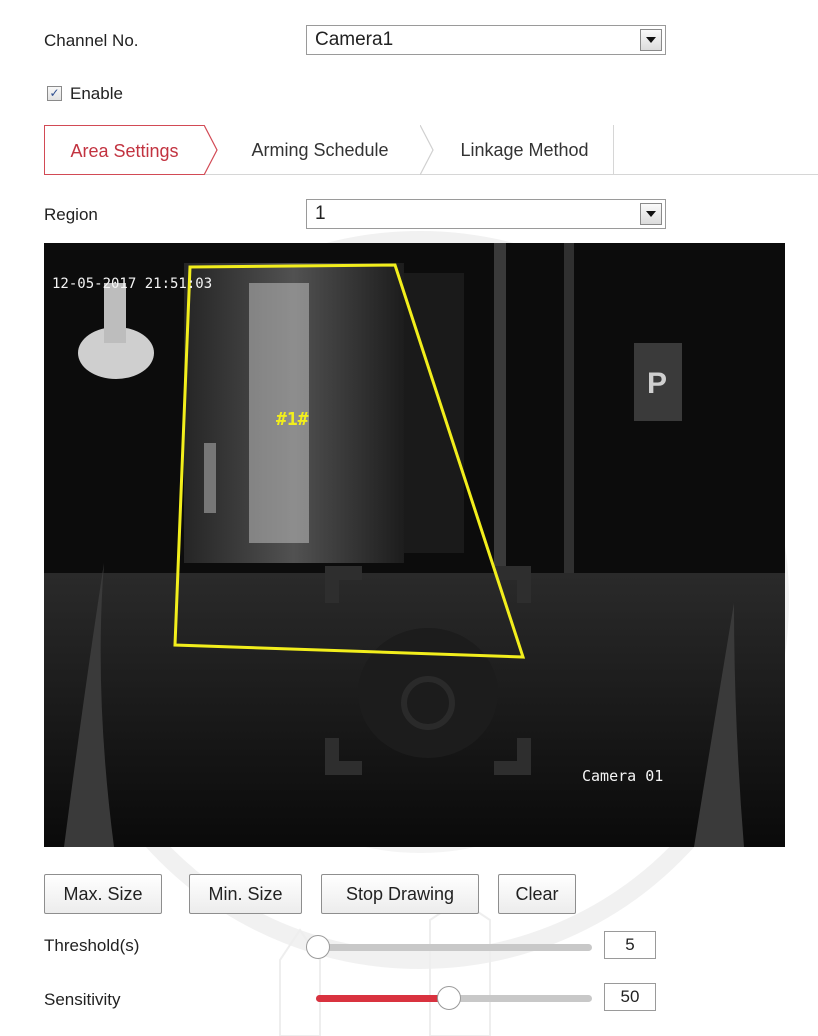 The image size is (818, 1036). Describe the element at coordinates (71, 214) in the screenshot. I see `region-label: Region` at that location.